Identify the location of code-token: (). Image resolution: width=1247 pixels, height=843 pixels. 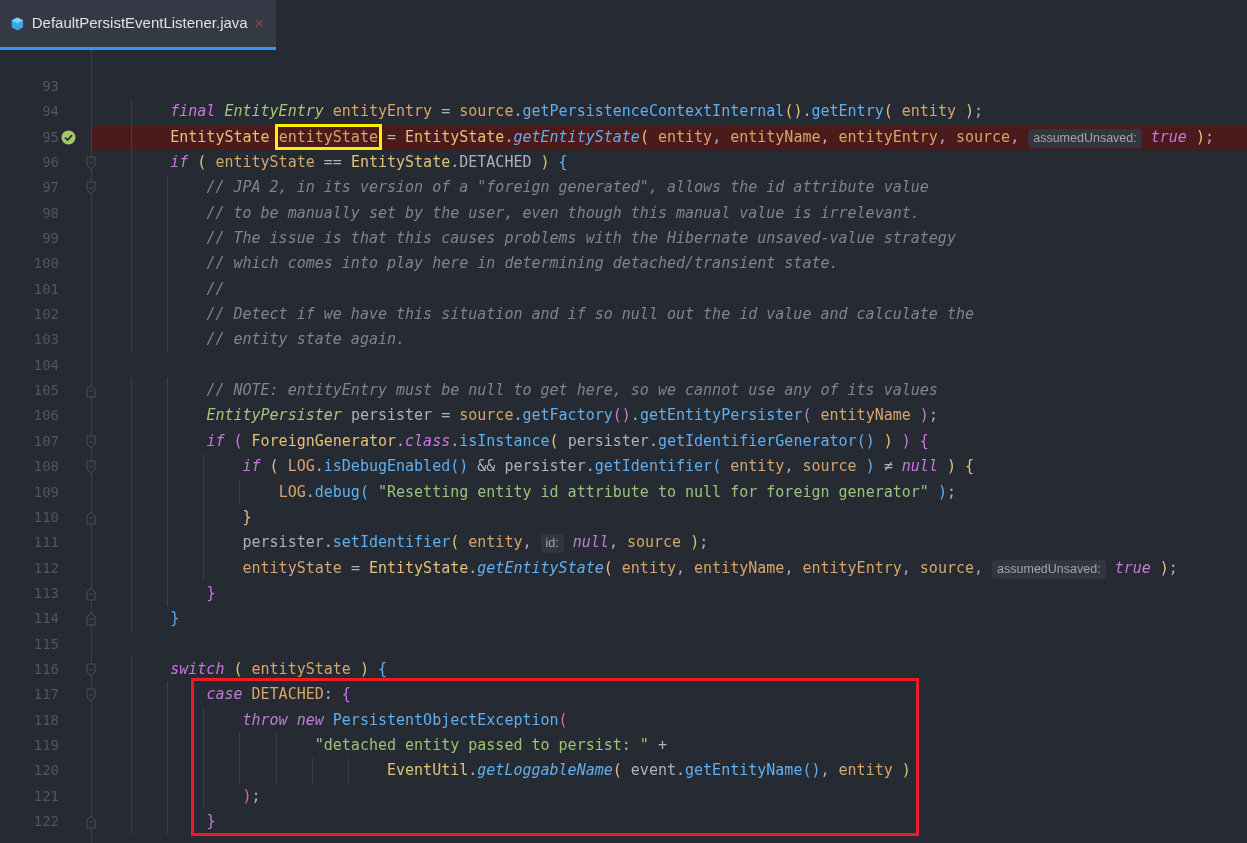
(793, 111).